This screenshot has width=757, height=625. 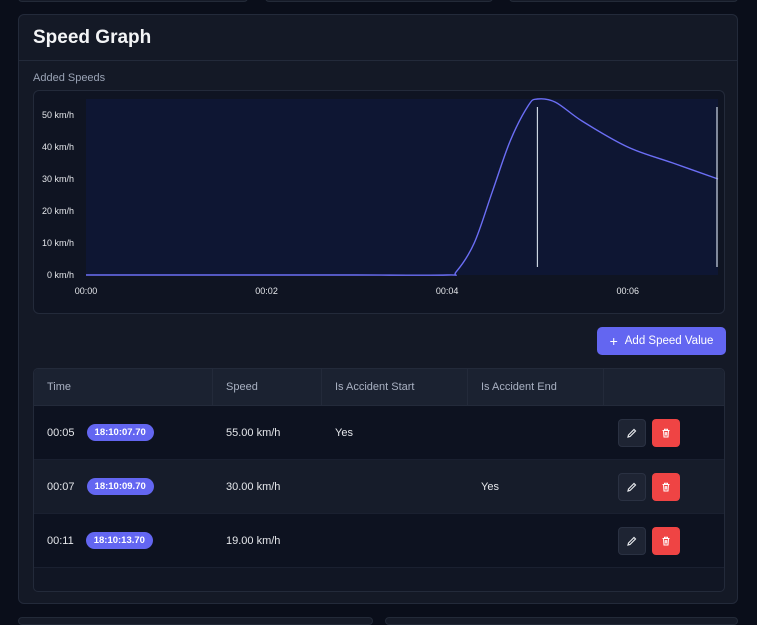 I want to click on y-tick-label: 50 km/h, so click(x=58, y=115).